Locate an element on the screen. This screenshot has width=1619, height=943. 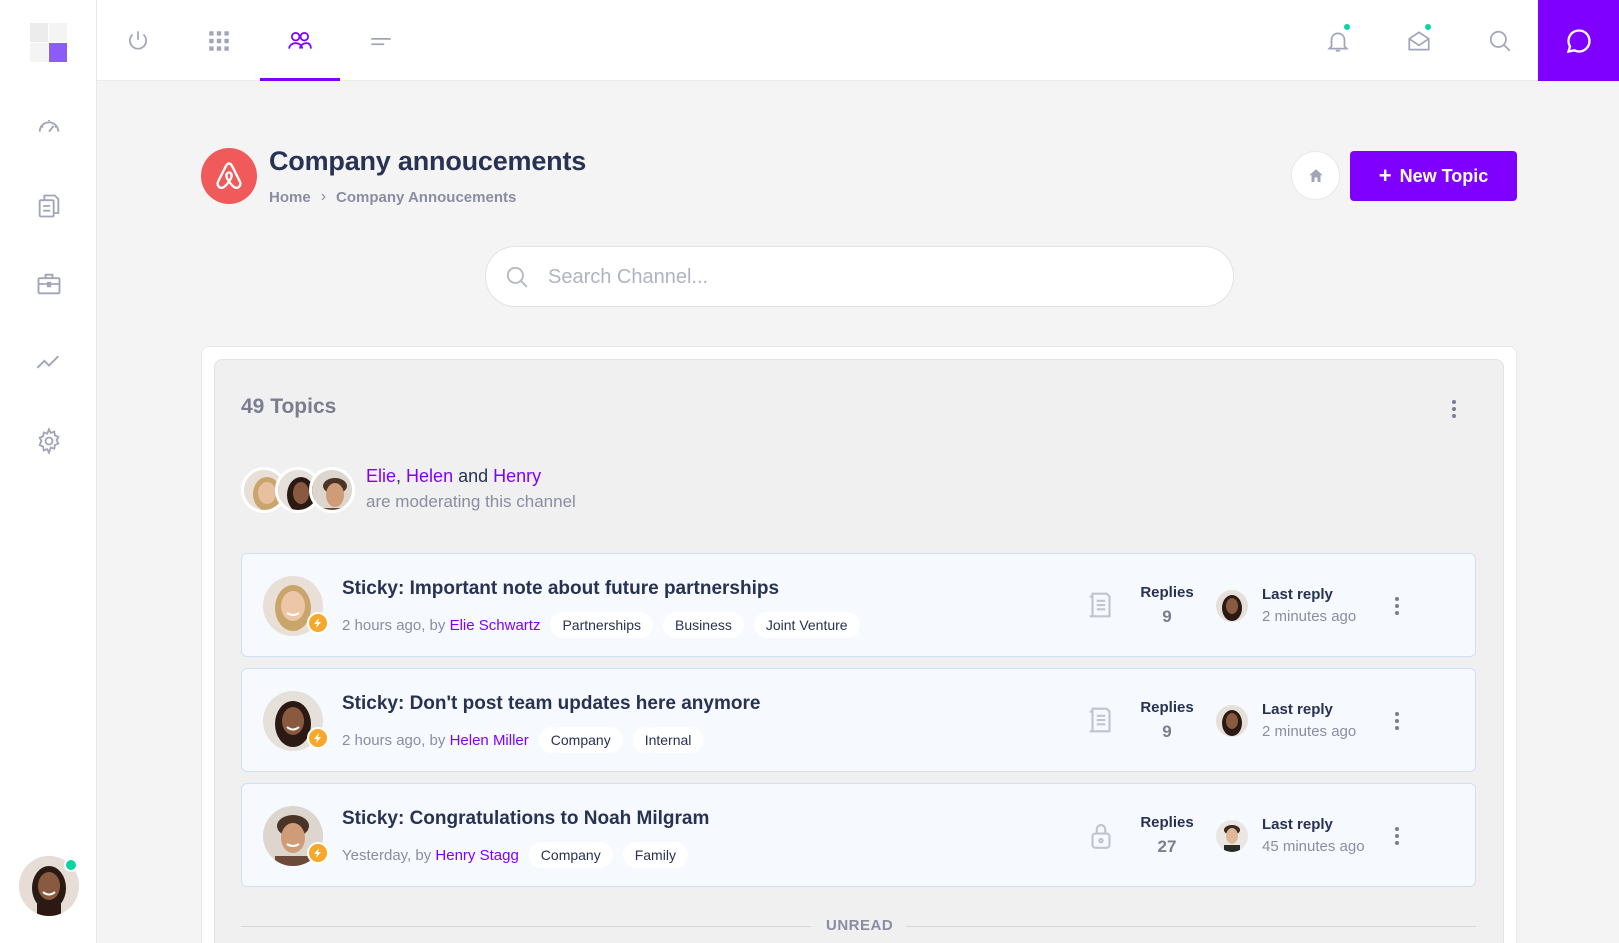
messages-button is located at coordinates (1419, 40).